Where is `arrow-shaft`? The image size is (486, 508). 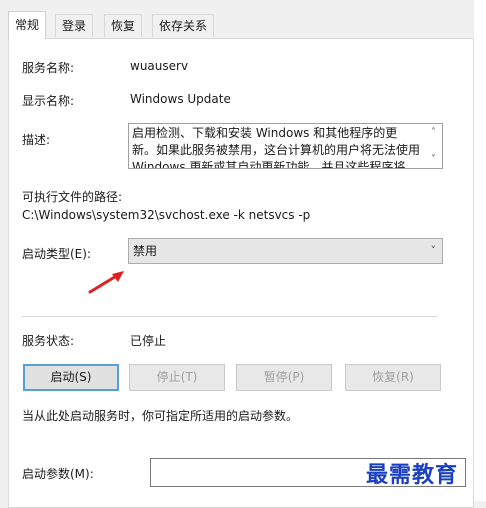 arrow-shaft is located at coordinates (104, 283).